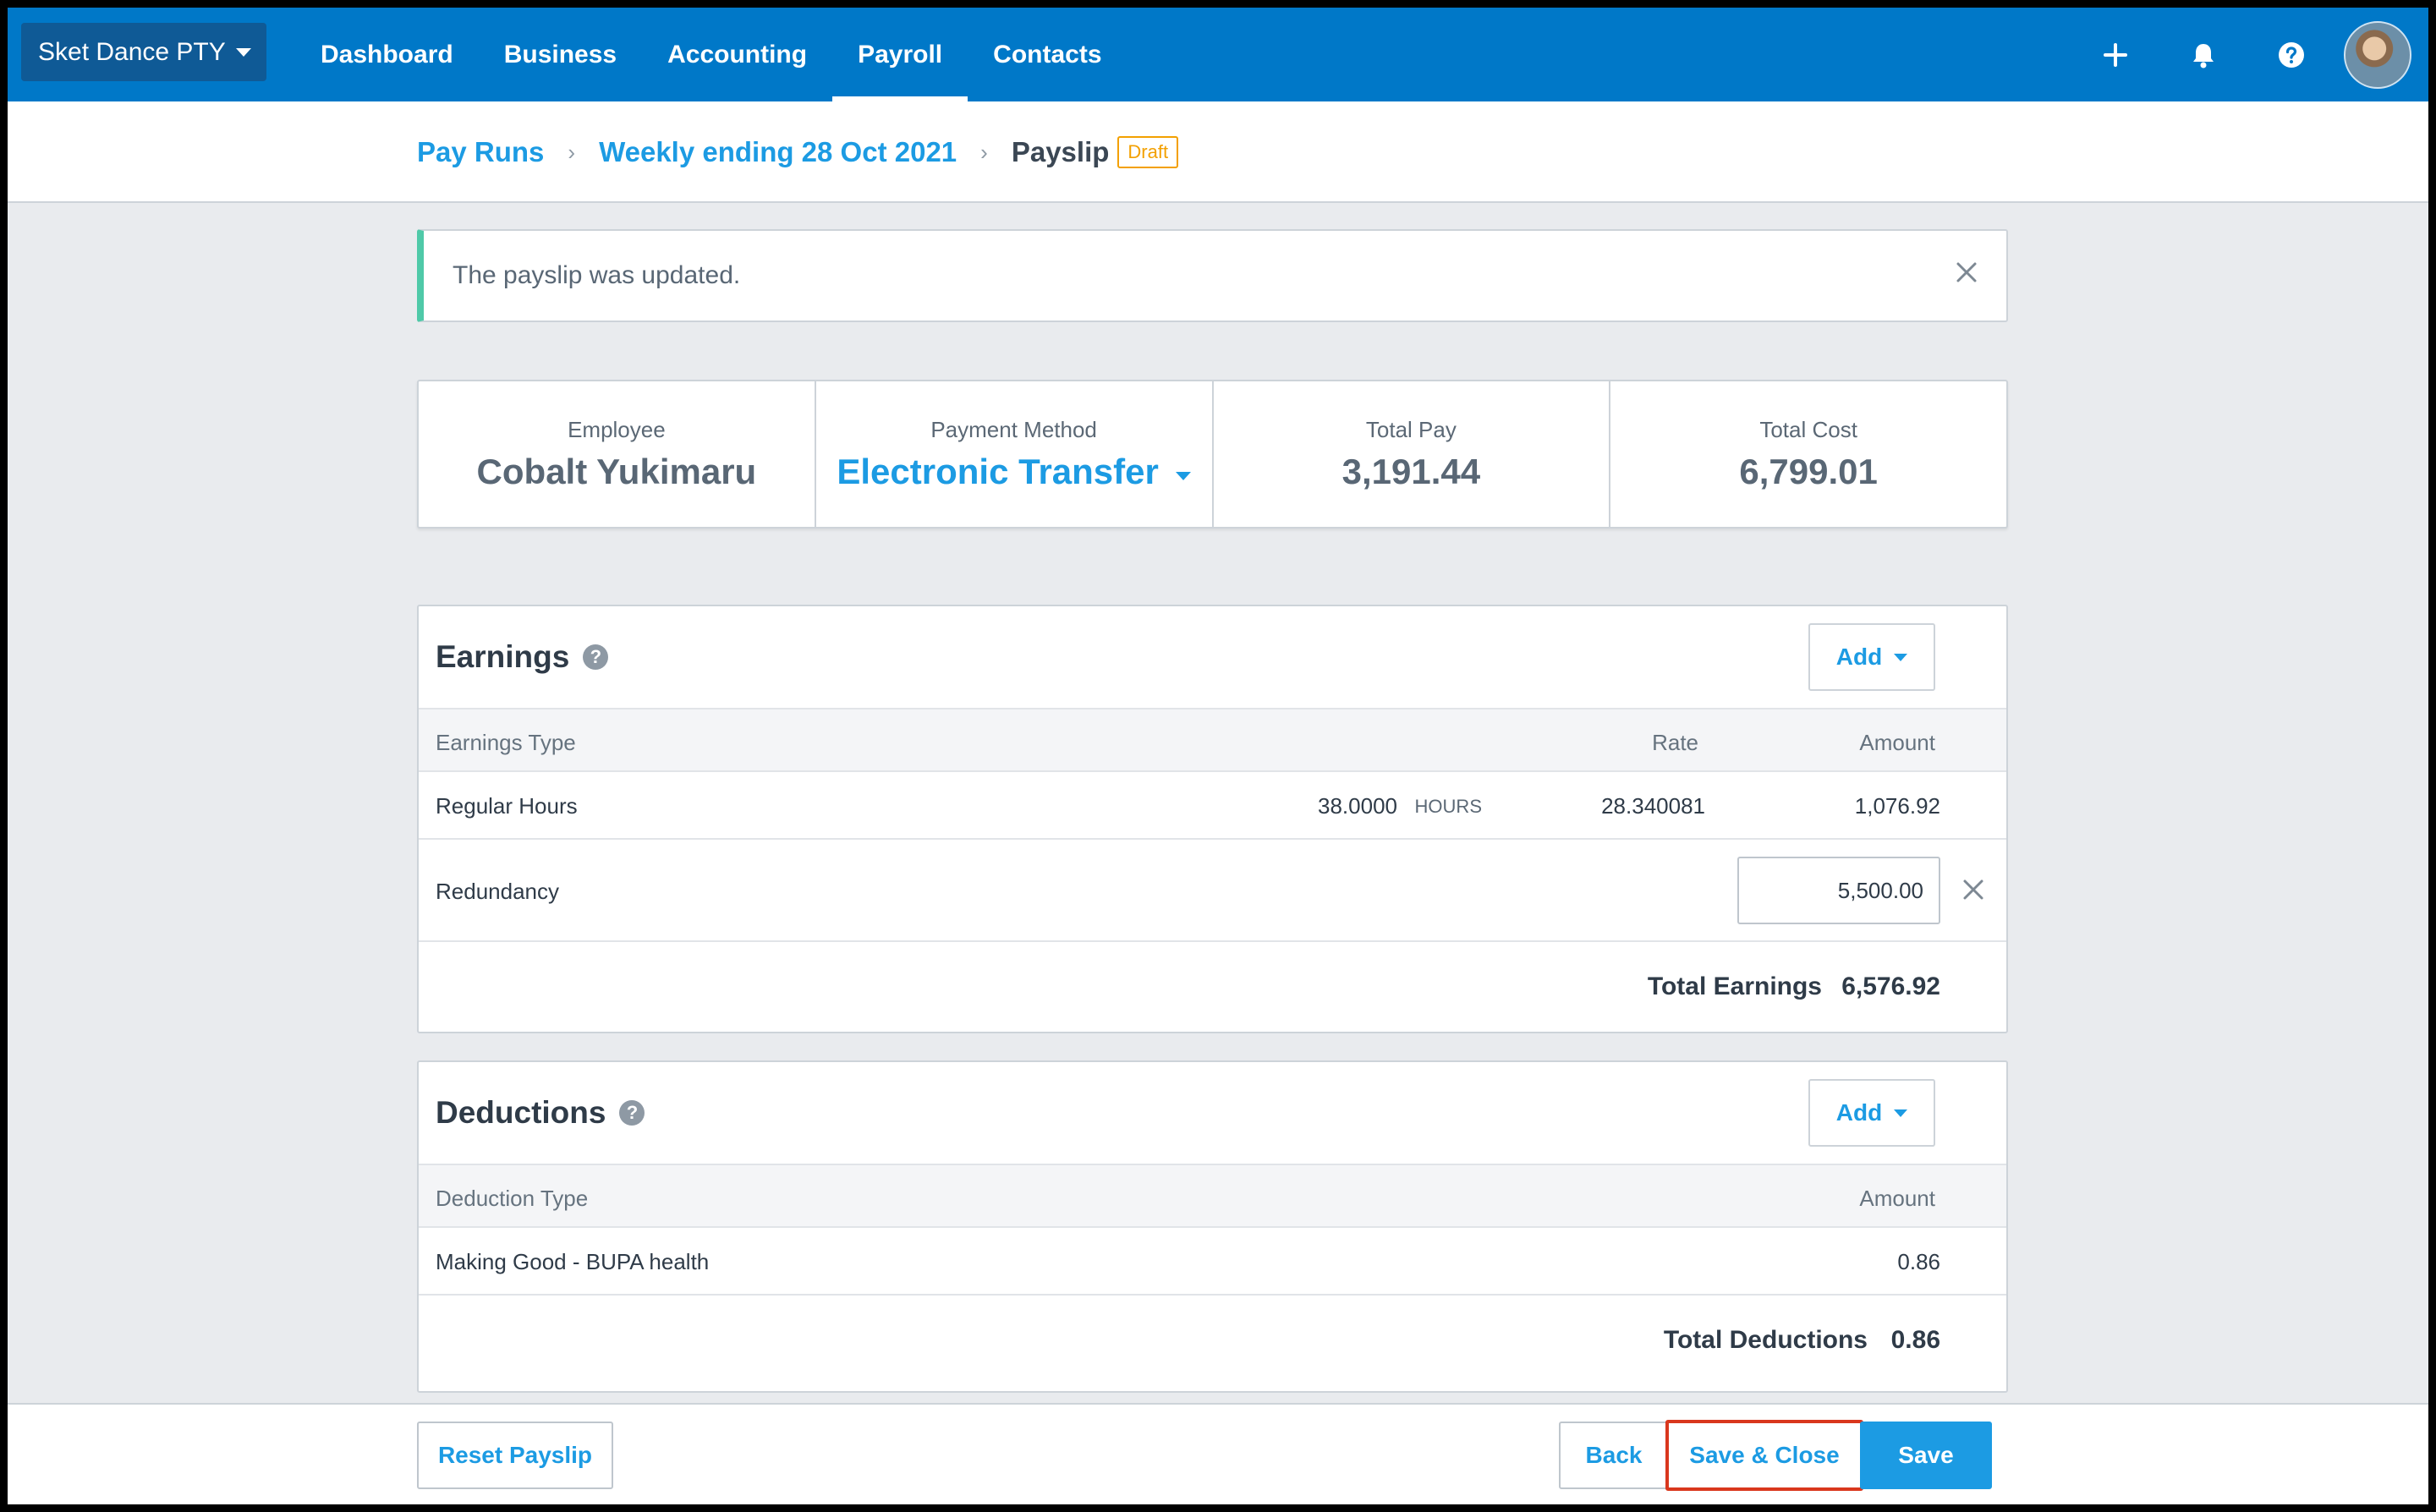  What do you see at coordinates (512, 1198) in the screenshot?
I see `column-deduction-type: Deduction Type` at bounding box center [512, 1198].